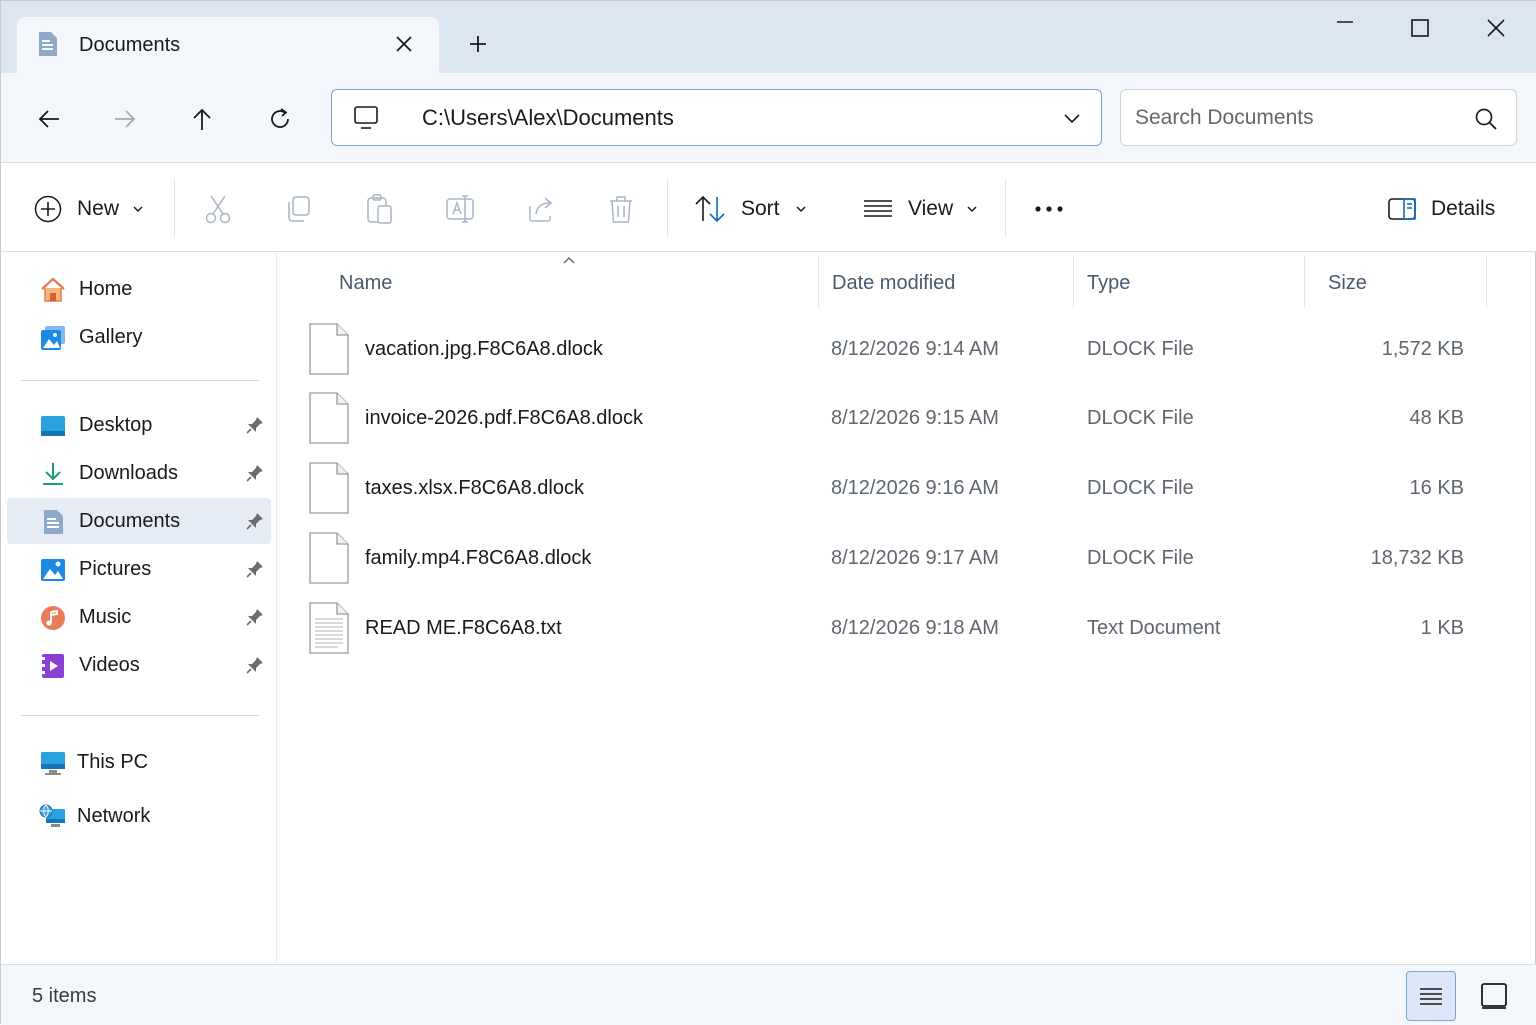 This screenshot has width=1536, height=1025. What do you see at coordinates (915, 418) in the screenshot?
I see `file-date: 8/12/2026 9:15 AM` at bounding box center [915, 418].